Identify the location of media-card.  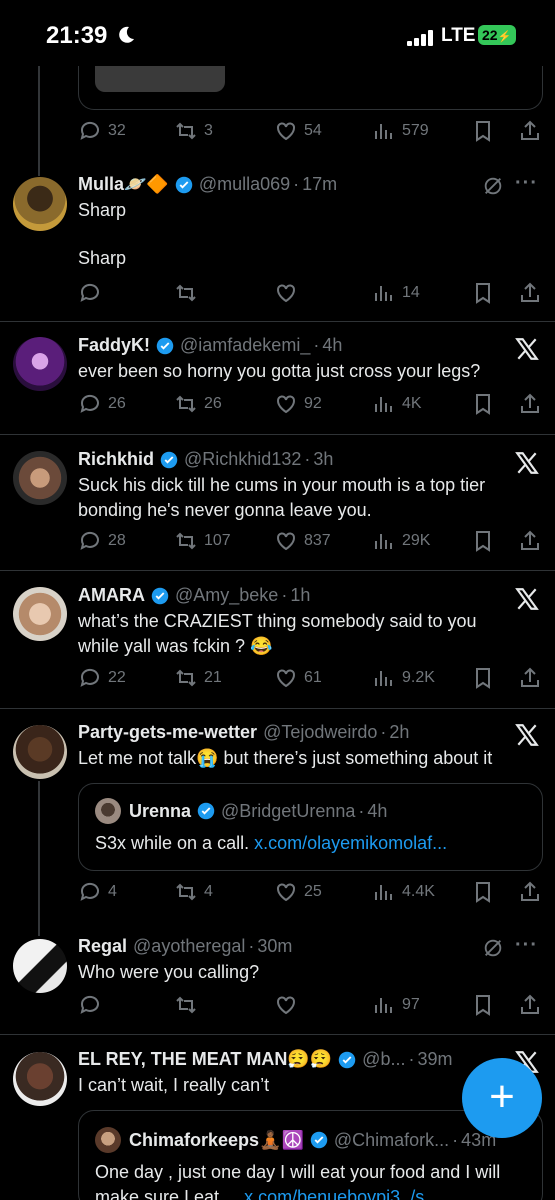
(310, 88).